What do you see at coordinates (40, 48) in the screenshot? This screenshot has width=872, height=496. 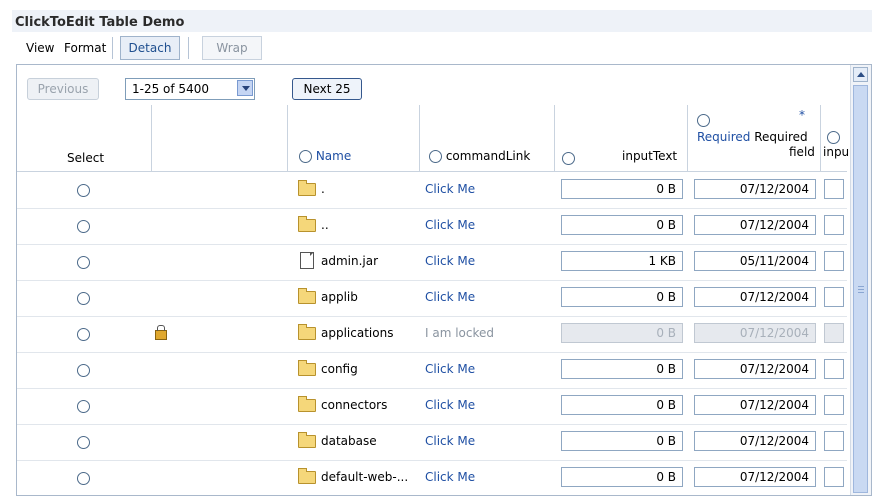 I see `view-menu: View` at bounding box center [40, 48].